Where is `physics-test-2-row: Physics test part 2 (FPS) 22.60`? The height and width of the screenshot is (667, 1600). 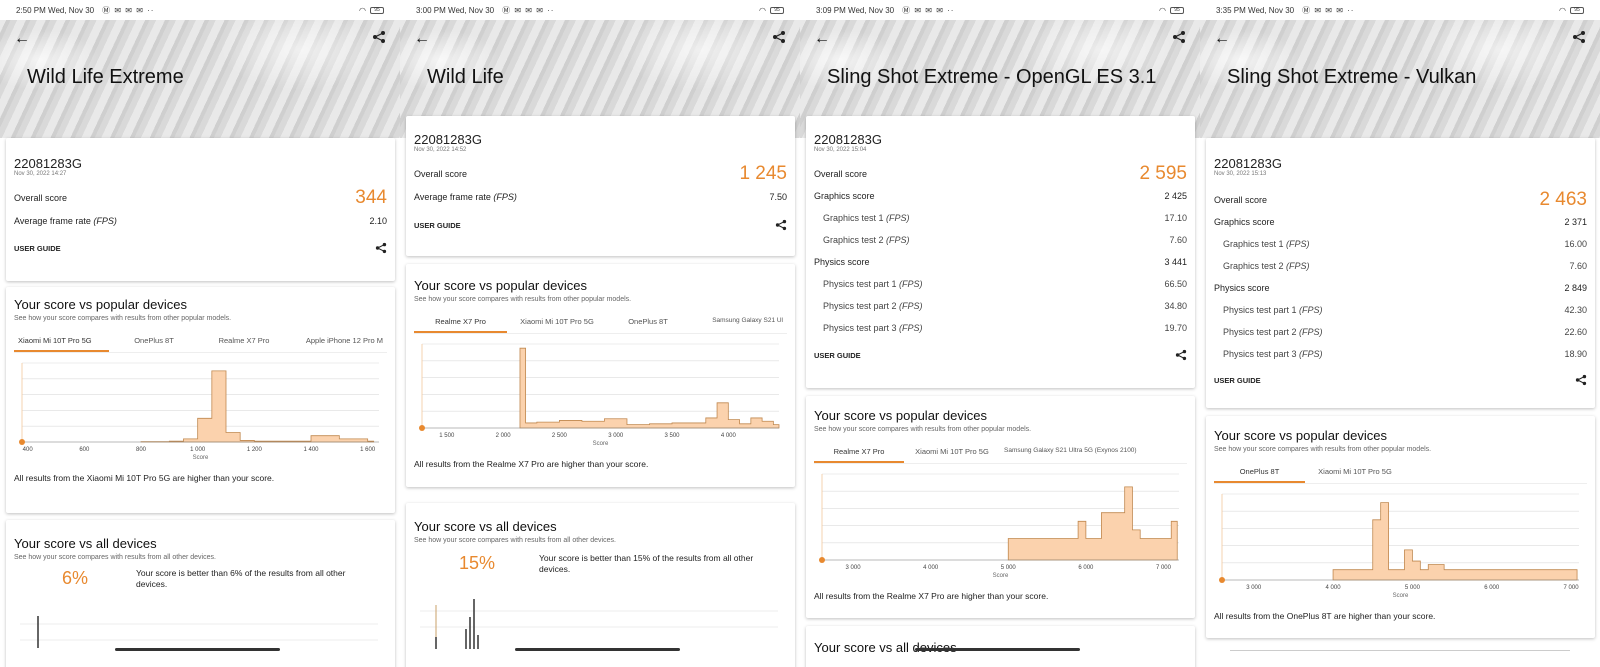
physics-test-2-row: Physics test part 2 (FPS) 22.60 is located at coordinates (1400, 332).